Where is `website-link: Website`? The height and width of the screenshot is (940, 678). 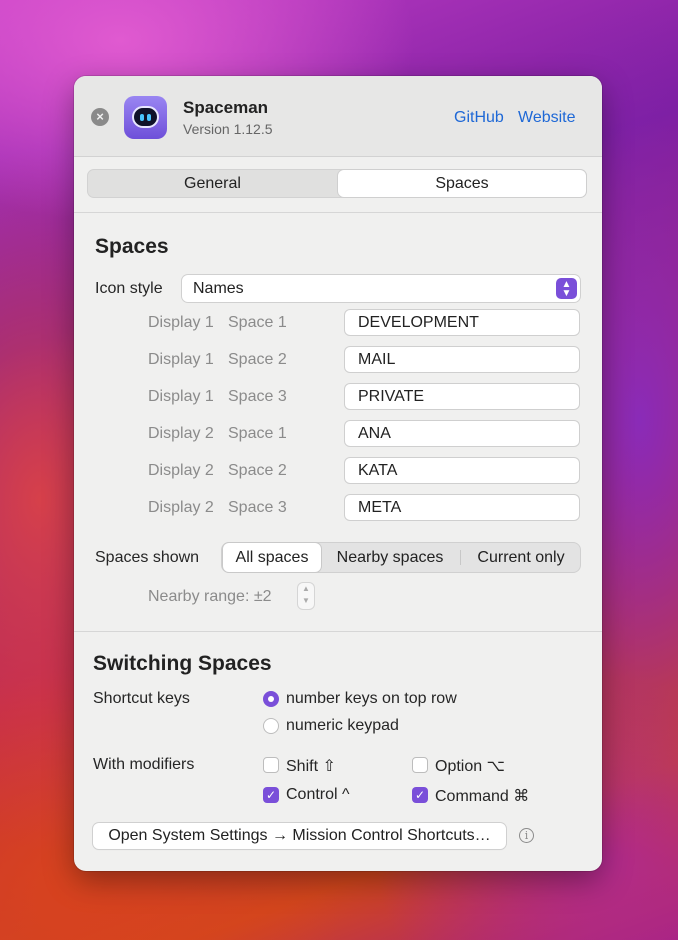
website-link: Website is located at coordinates (547, 118).